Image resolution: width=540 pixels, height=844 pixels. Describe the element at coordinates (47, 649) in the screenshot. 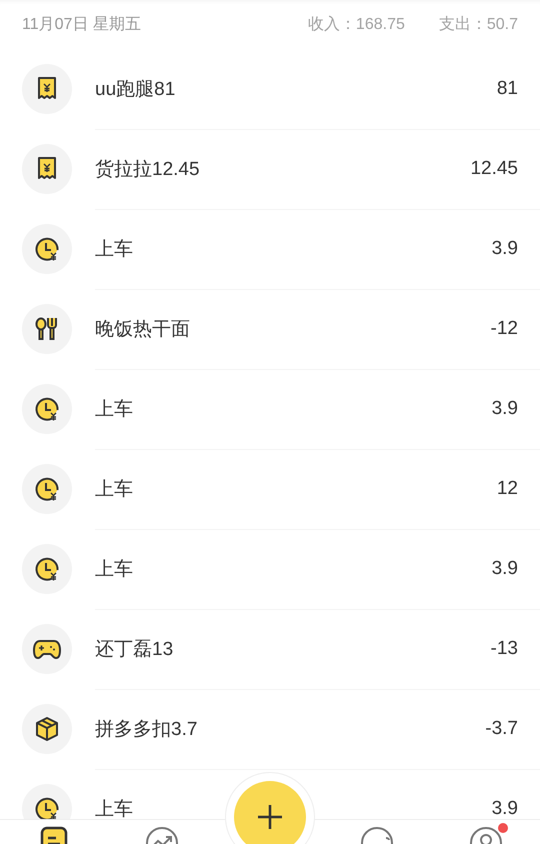

I see `gamepad-icon` at that location.